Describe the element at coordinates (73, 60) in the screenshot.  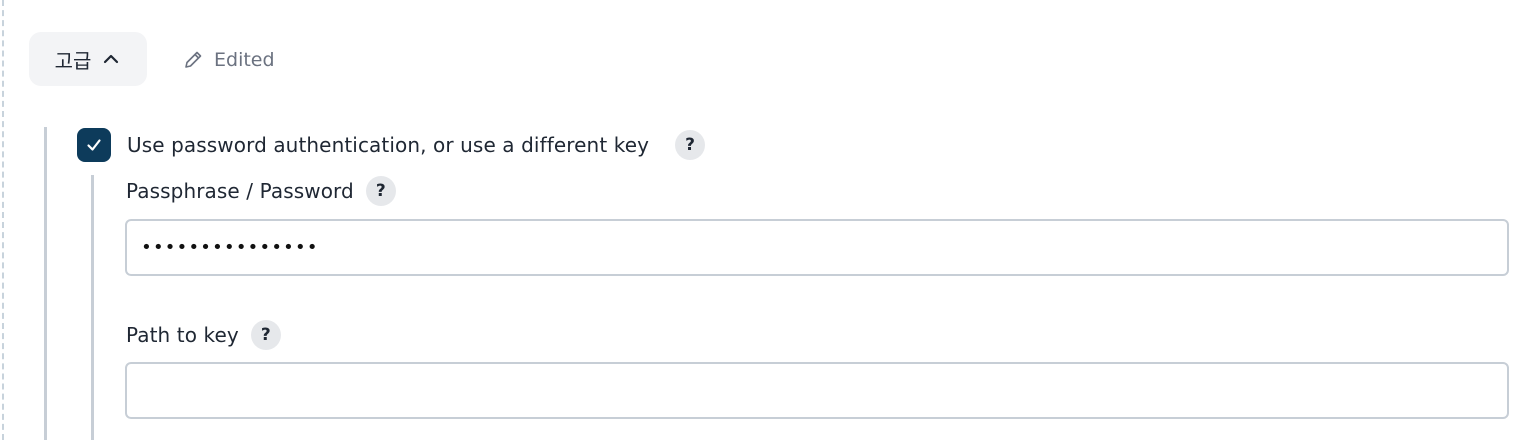
I see `advanced-toggle-label: 고급` at that location.